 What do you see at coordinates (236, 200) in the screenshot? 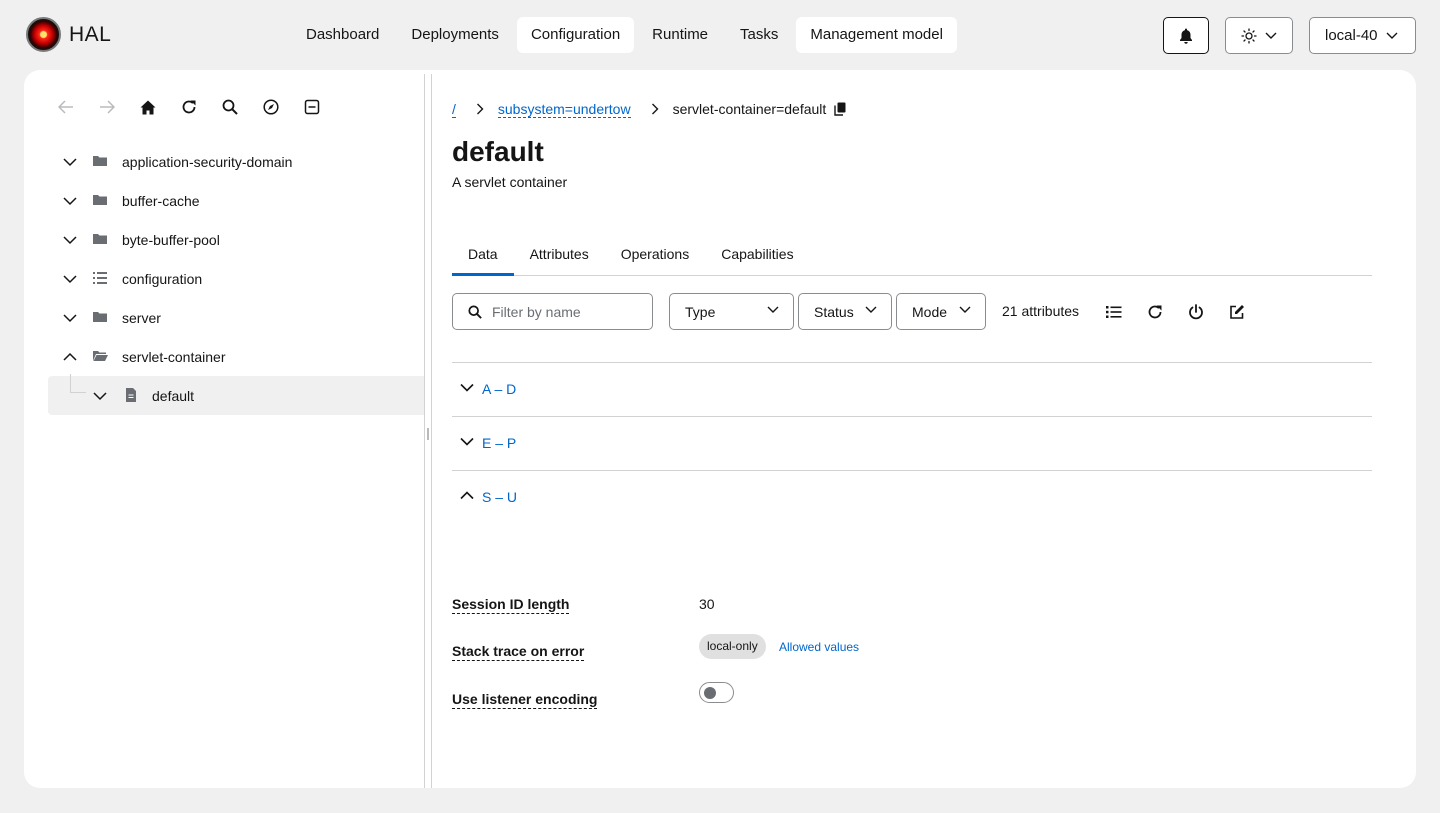
I see `tree-item-buffer-cache: buffer-cache` at bounding box center [236, 200].